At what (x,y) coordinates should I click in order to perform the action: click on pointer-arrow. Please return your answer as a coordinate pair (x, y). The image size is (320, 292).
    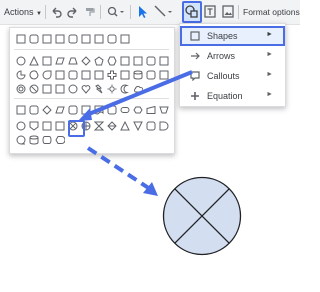
    Looking at the image, I should click on (138, 94).